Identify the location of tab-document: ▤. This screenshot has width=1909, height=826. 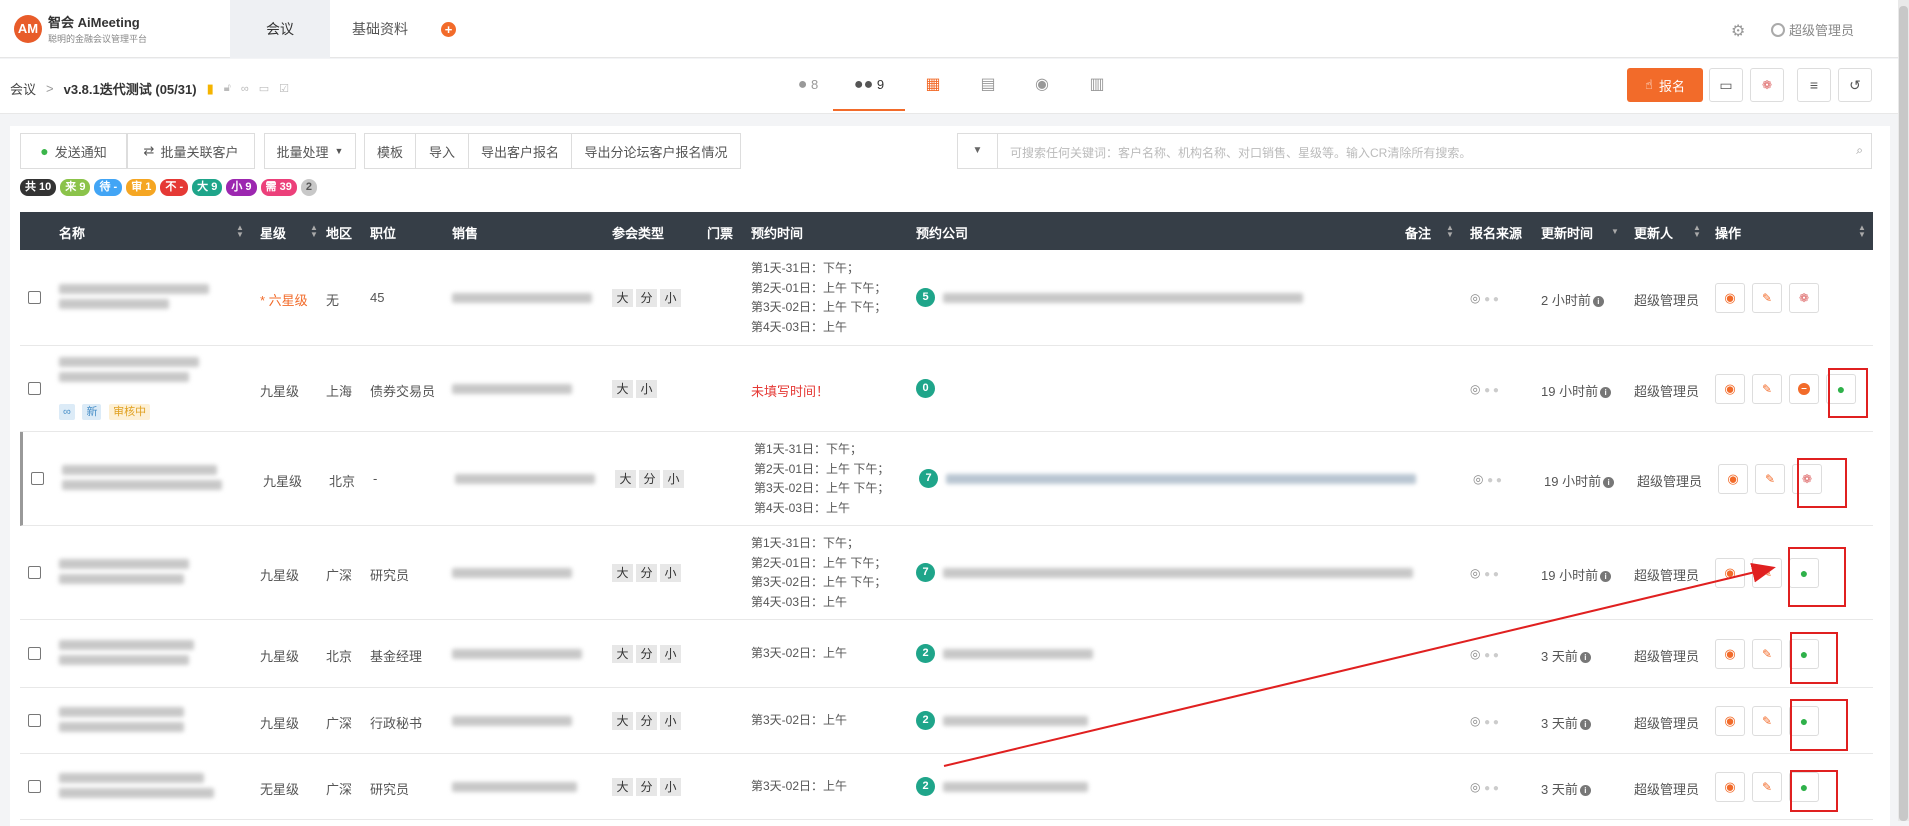
(988, 85).